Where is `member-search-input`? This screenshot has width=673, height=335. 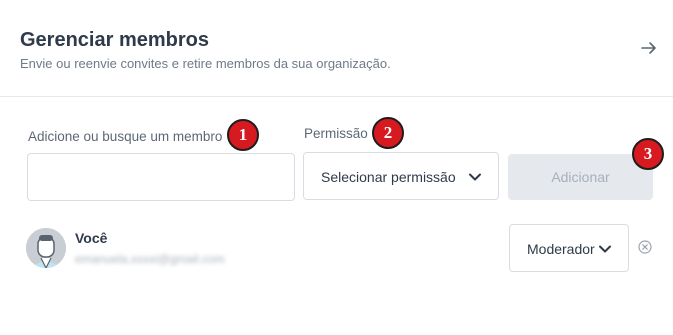 member-search-input is located at coordinates (161, 177).